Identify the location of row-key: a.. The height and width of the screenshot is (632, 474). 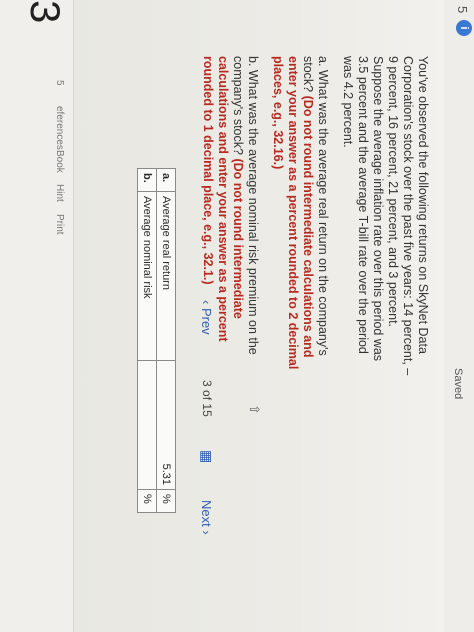
(166, 180).